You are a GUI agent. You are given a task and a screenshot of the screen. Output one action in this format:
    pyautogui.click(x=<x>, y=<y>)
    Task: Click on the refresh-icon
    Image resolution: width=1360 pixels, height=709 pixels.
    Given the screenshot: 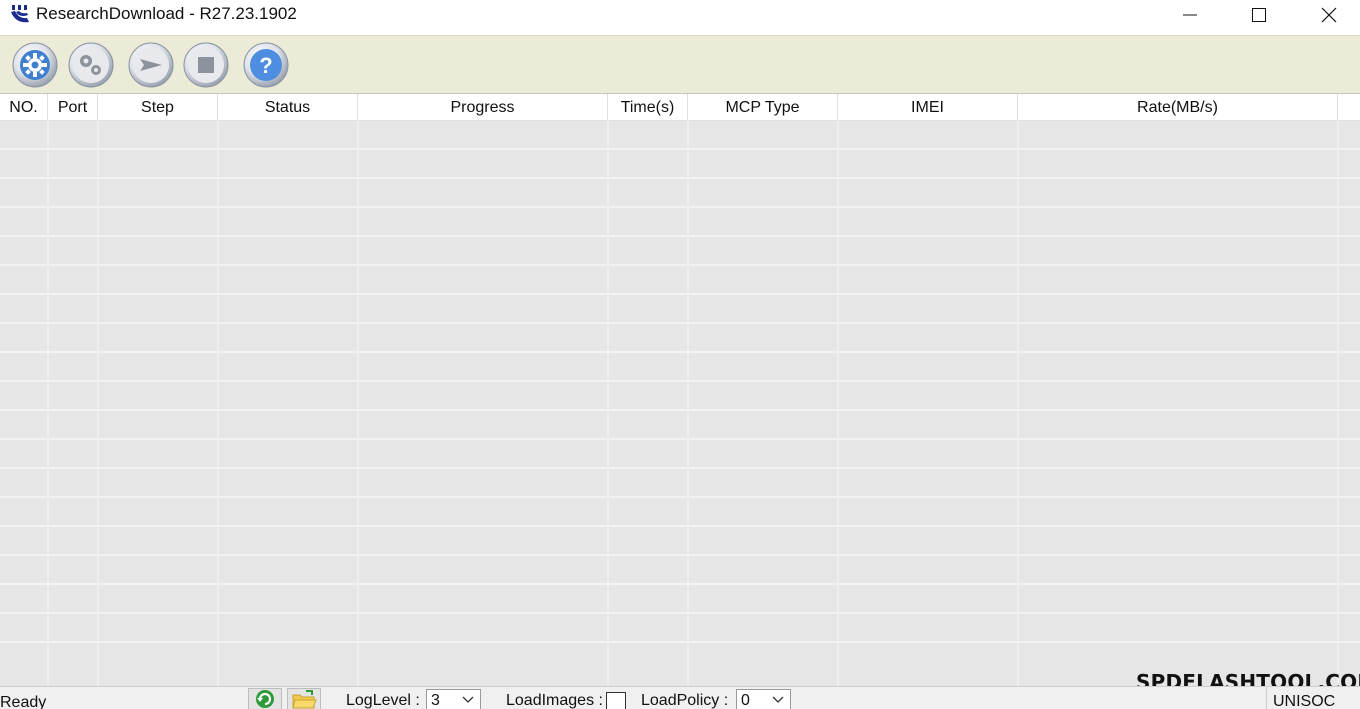 What is the action you would take?
    pyautogui.click(x=265, y=699)
    